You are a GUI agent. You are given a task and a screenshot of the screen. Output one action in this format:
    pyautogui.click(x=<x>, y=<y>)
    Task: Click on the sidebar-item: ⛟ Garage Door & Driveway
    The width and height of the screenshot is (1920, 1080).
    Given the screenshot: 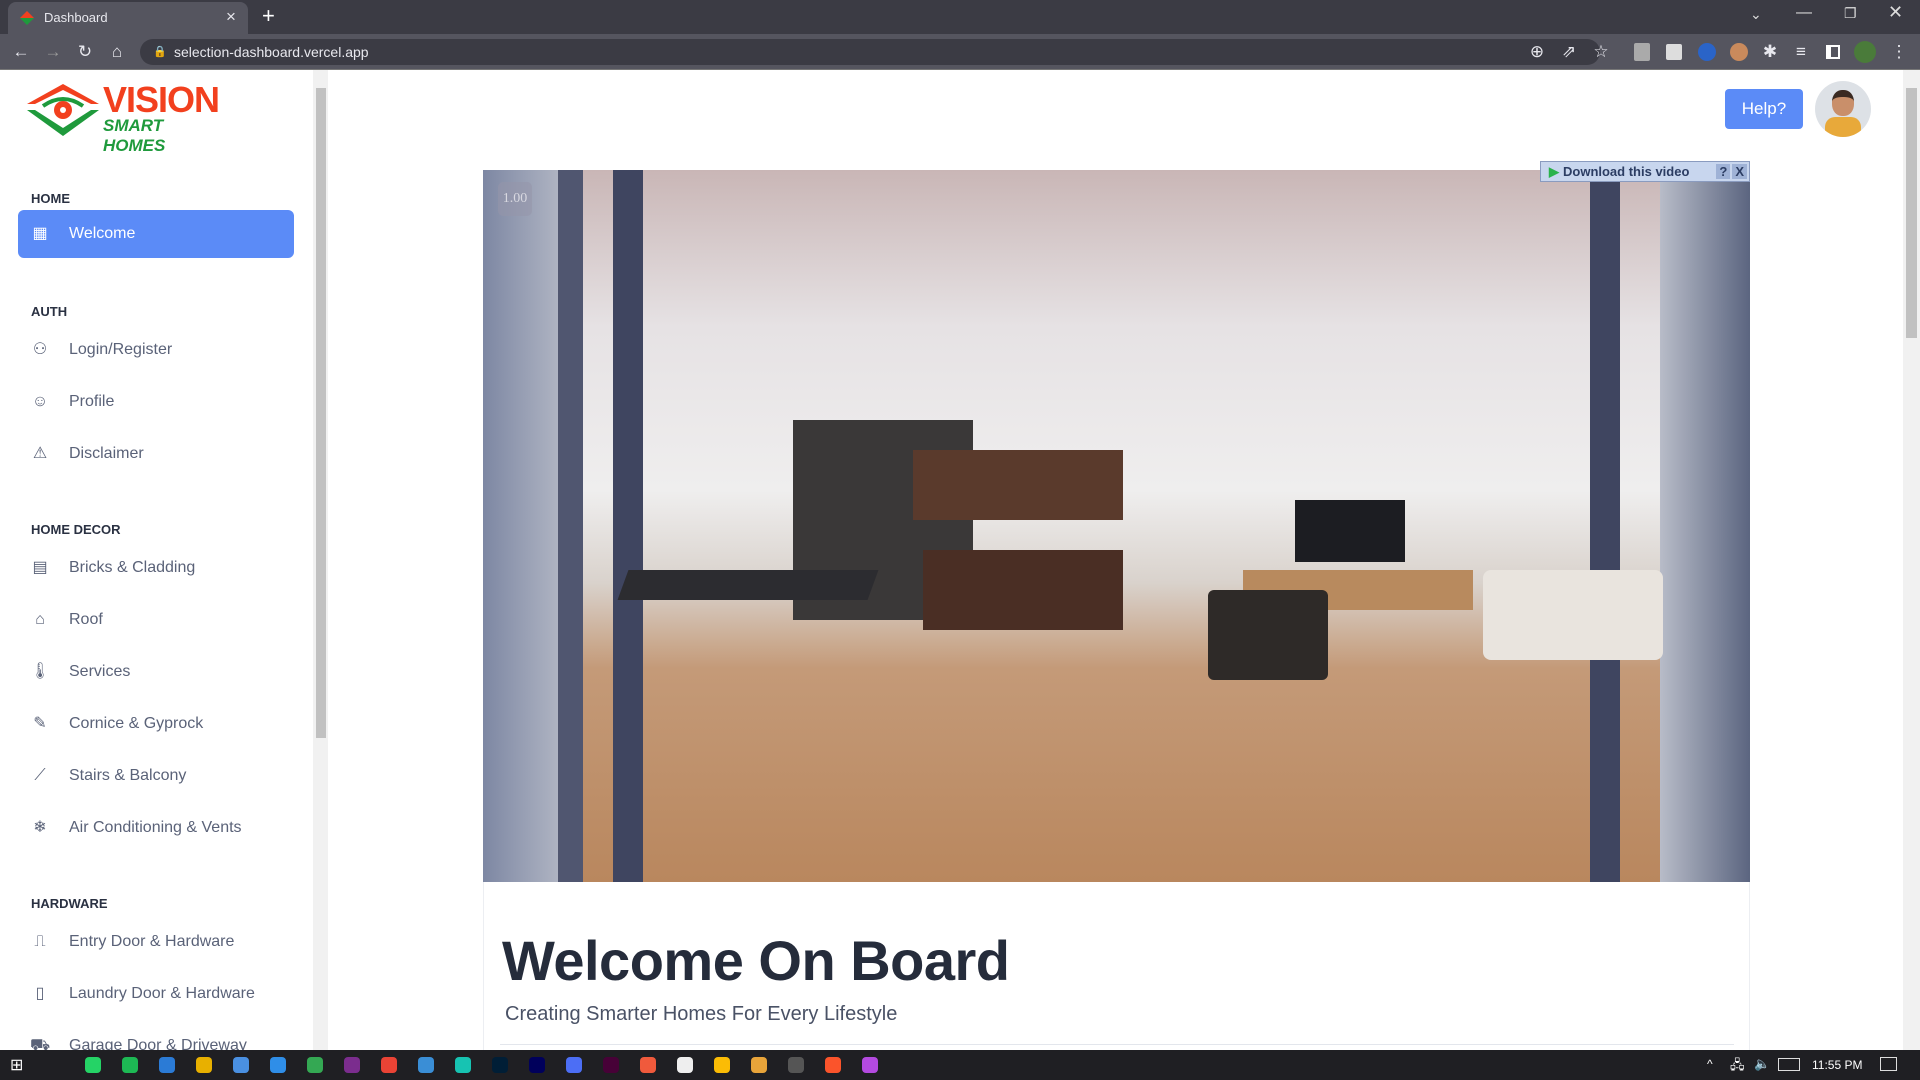 What is the action you would take?
    pyautogui.click(x=156, y=1036)
    